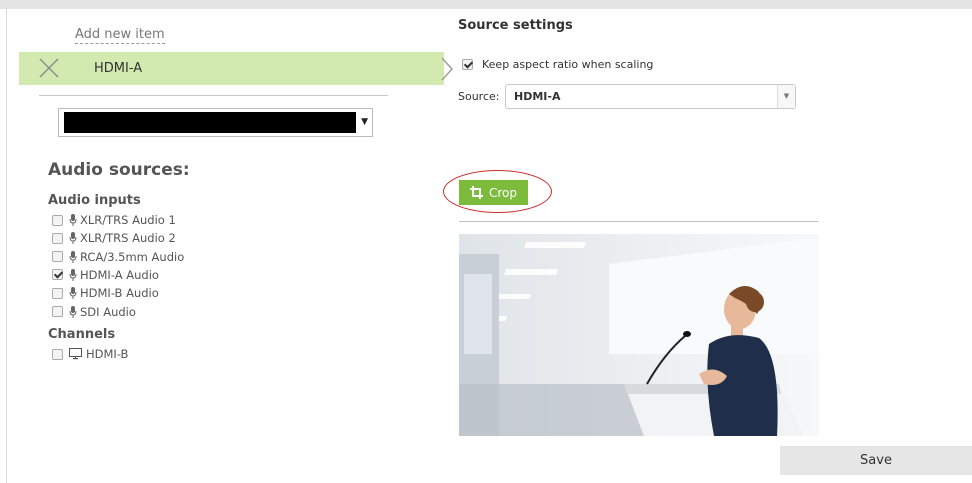 The image size is (972, 483). What do you see at coordinates (568, 64) in the screenshot?
I see `keep-aspect-label: Keep aspect ratio when scaling` at bounding box center [568, 64].